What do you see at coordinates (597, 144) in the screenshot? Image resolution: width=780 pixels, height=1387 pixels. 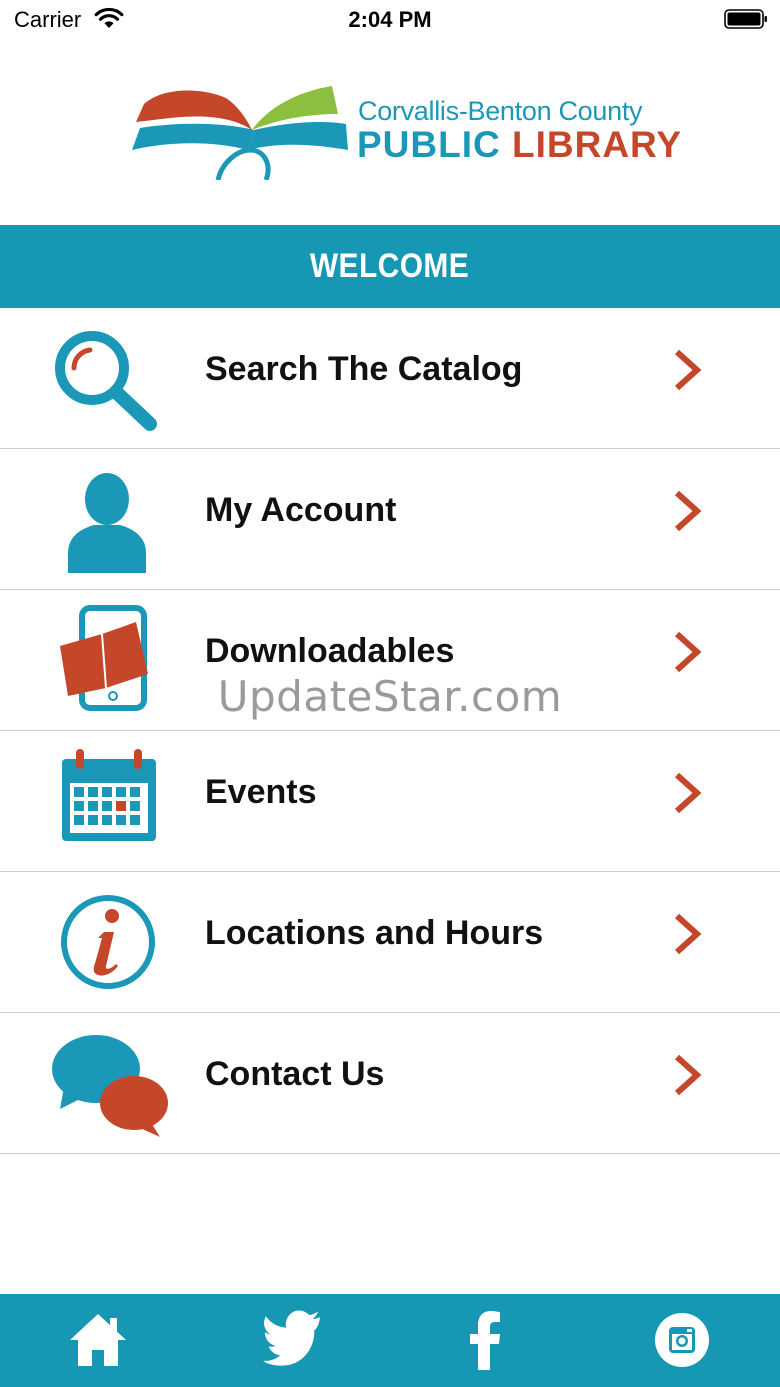 I see `logo-library-word: LIBRARY` at bounding box center [597, 144].